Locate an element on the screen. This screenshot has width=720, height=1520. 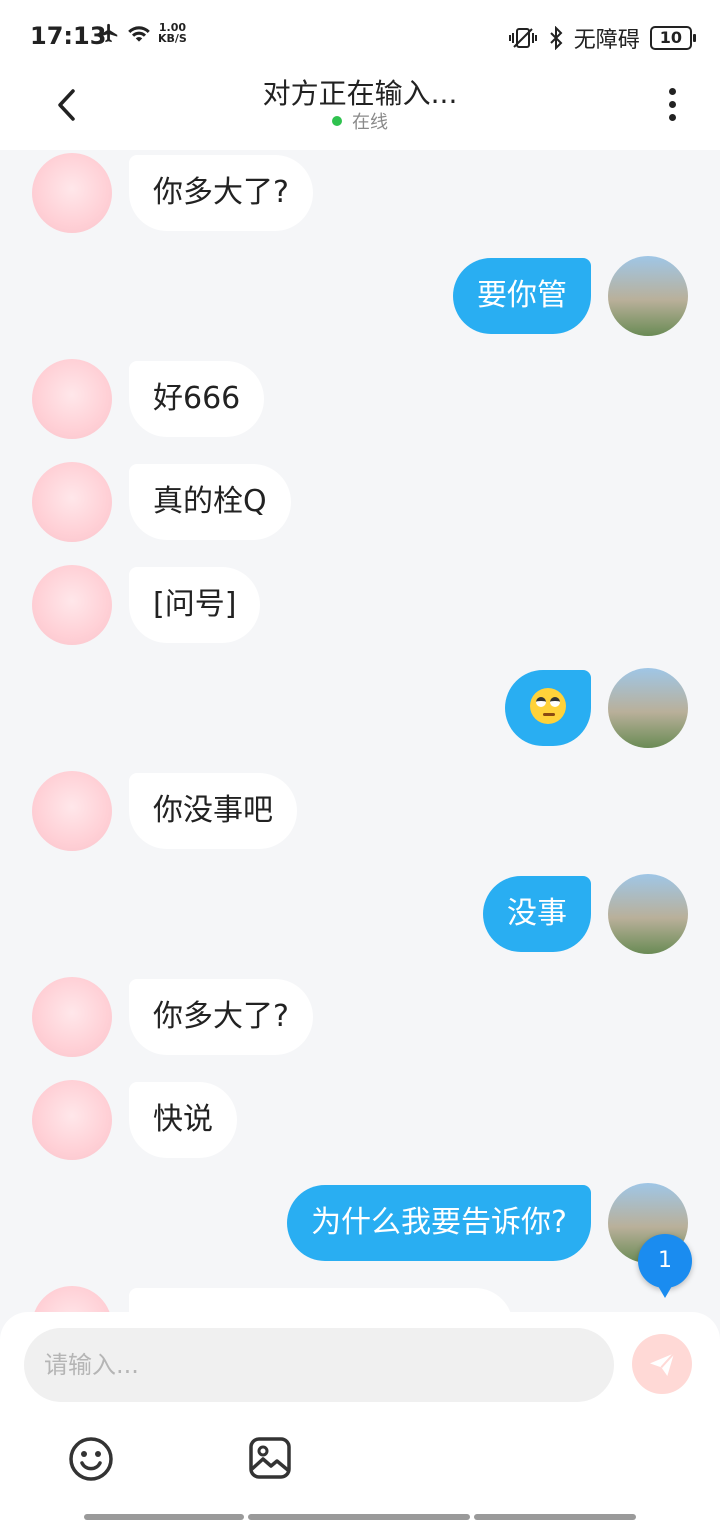
message-row: 没事 is located at coordinates (360, 914).